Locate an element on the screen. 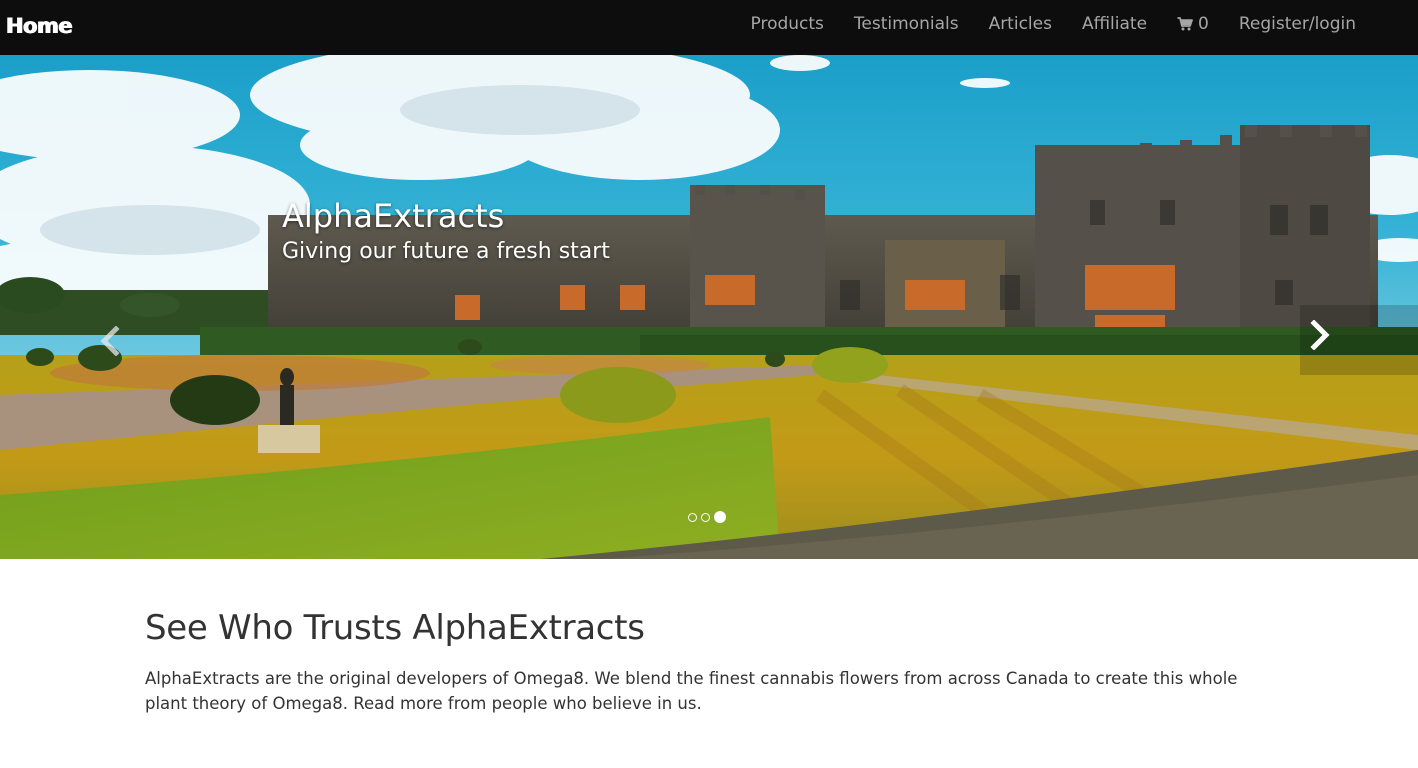 This screenshot has height=768, width=1418. nav-cart: 0 is located at coordinates (1193, 24).